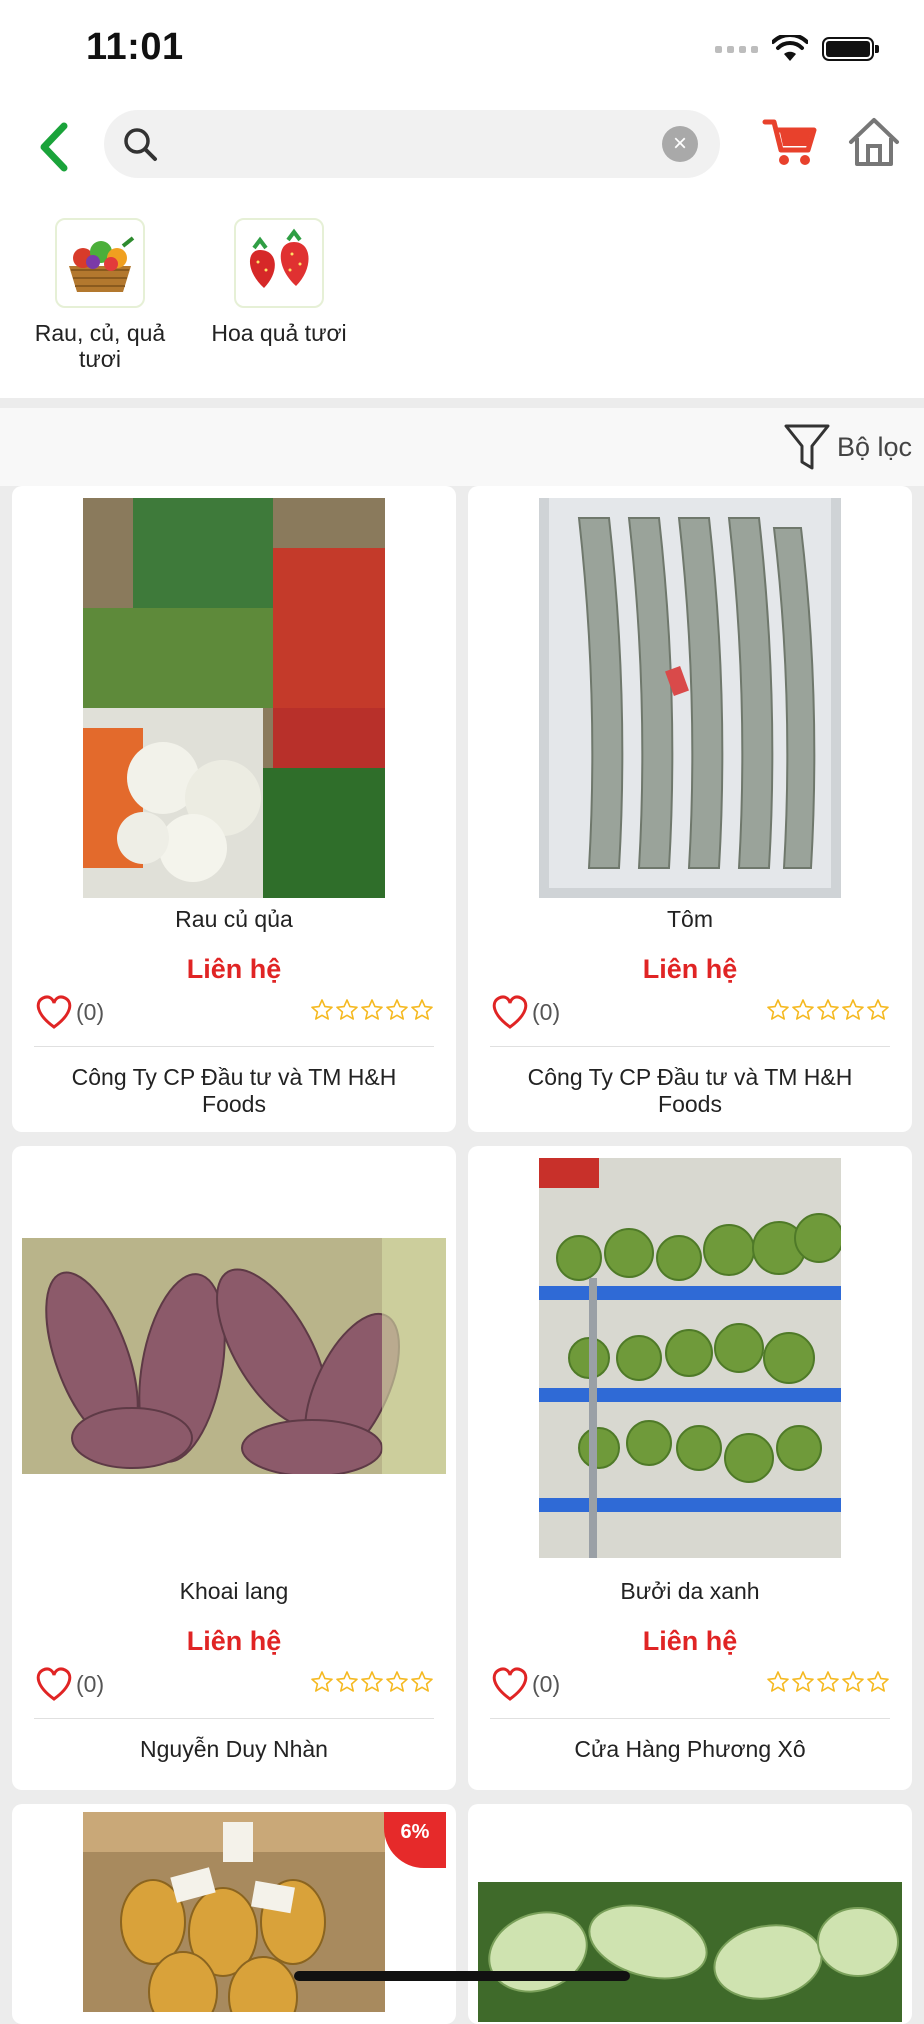 This screenshot has height=2024, width=924. I want to click on product-card, so click(690, 1914).